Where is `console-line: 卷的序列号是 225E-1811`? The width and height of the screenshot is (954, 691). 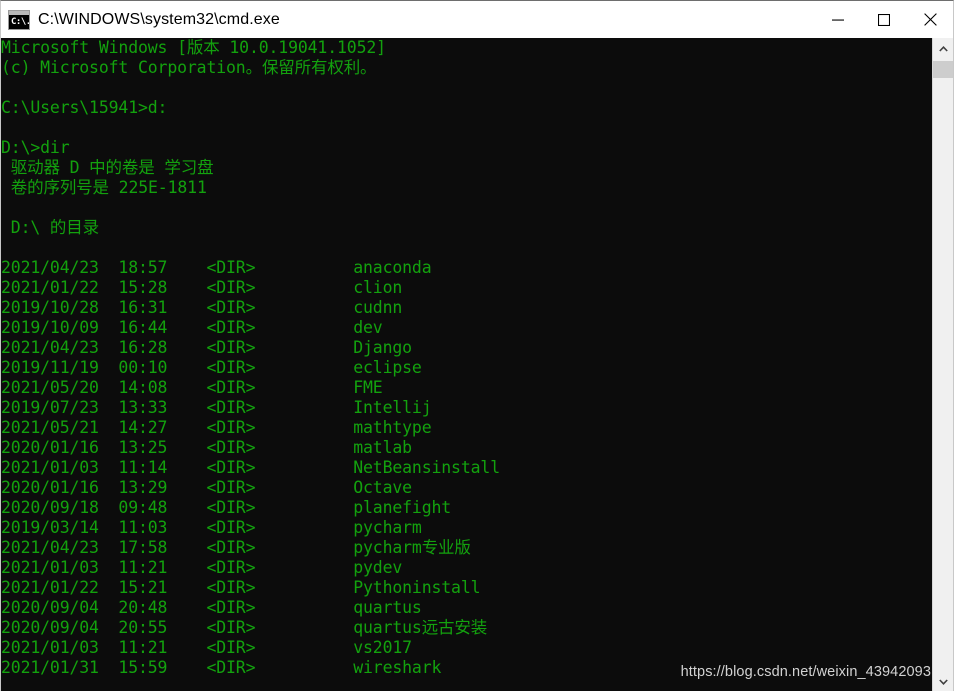 console-line: 卷的序列号是 225E-1811 is located at coordinates (104, 187).